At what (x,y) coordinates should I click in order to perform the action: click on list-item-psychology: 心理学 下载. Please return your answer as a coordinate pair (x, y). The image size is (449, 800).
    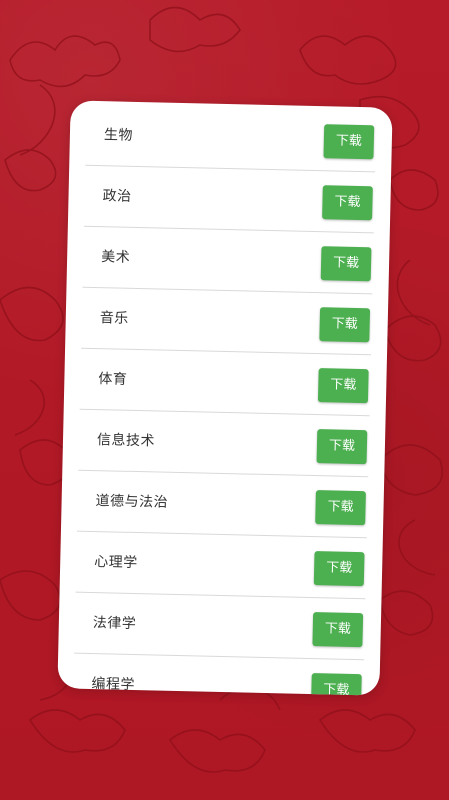
    Looking at the image, I should click on (221, 565).